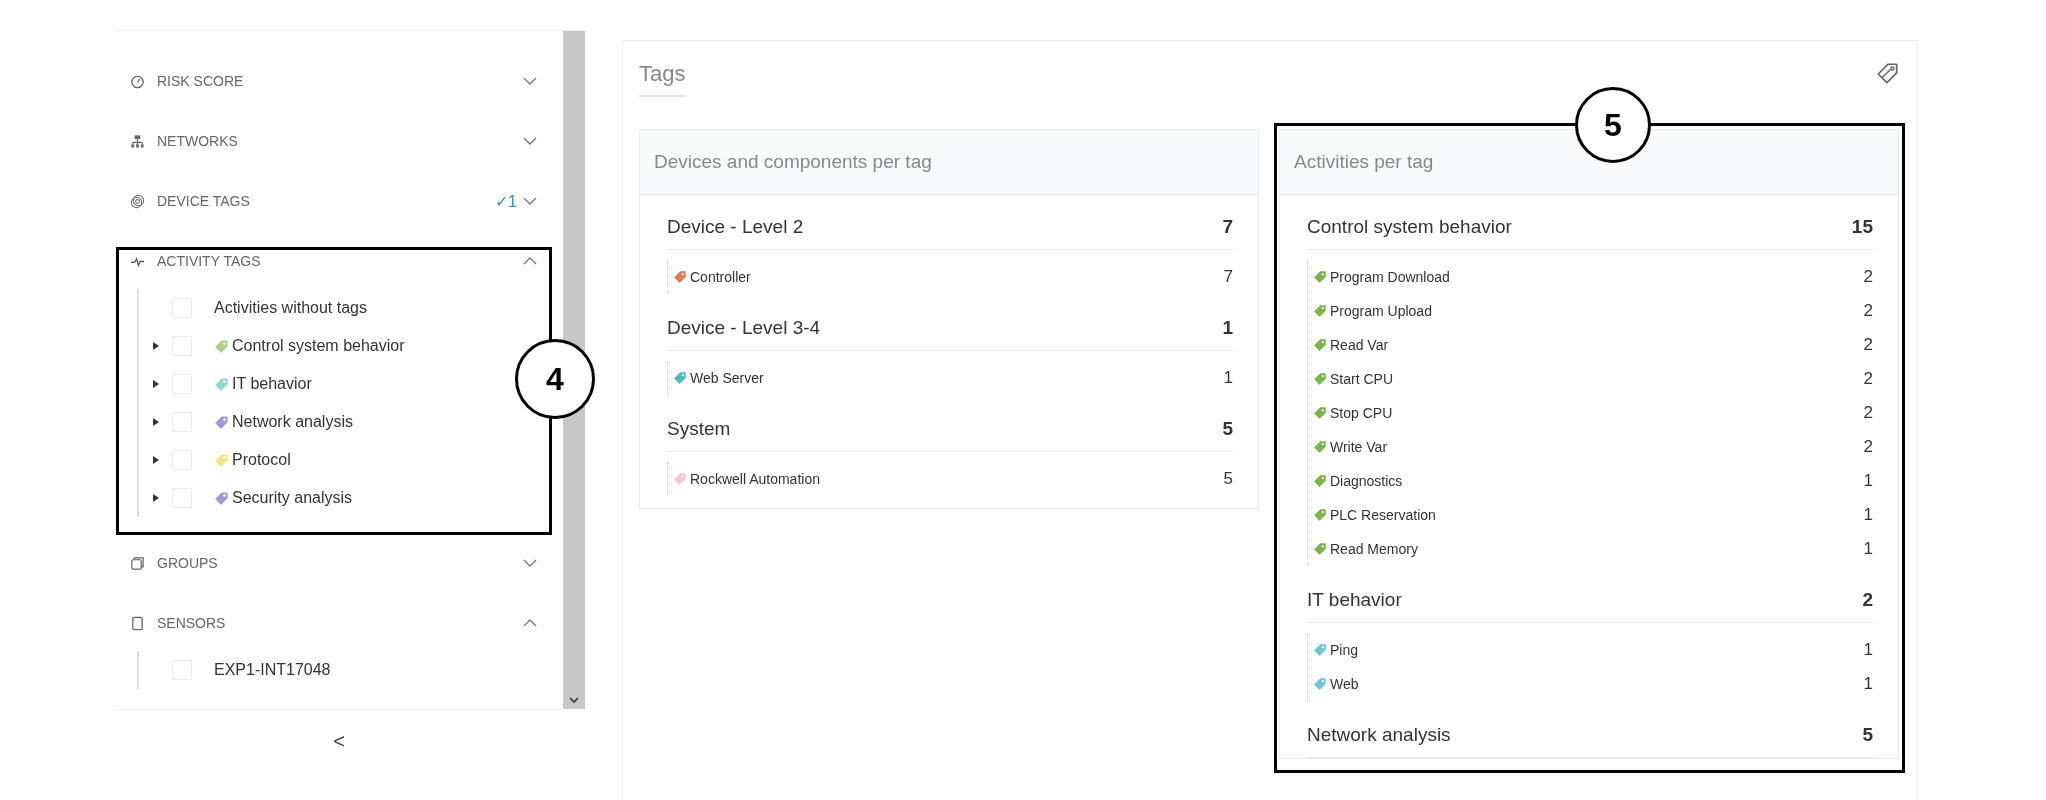 The image size is (2046, 800). What do you see at coordinates (137, 623) in the screenshot?
I see `rectangle-icon` at bounding box center [137, 623].